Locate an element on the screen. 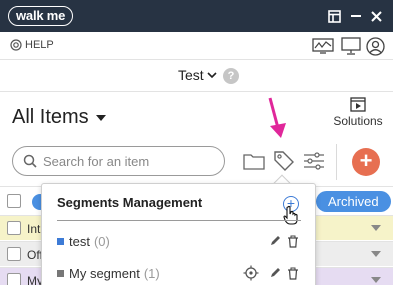  solutions-button: Solutions is located at coordinates (358, 112).